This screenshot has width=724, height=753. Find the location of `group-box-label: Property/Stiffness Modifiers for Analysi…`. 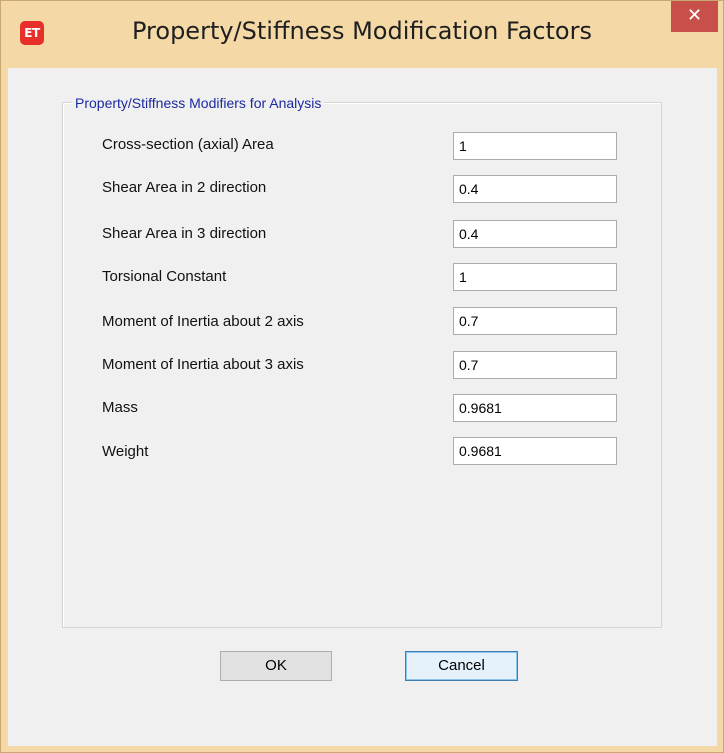

group-box-label: Property/Stiffness Modifiers for Analysi… is located at coordinates (198, 103).